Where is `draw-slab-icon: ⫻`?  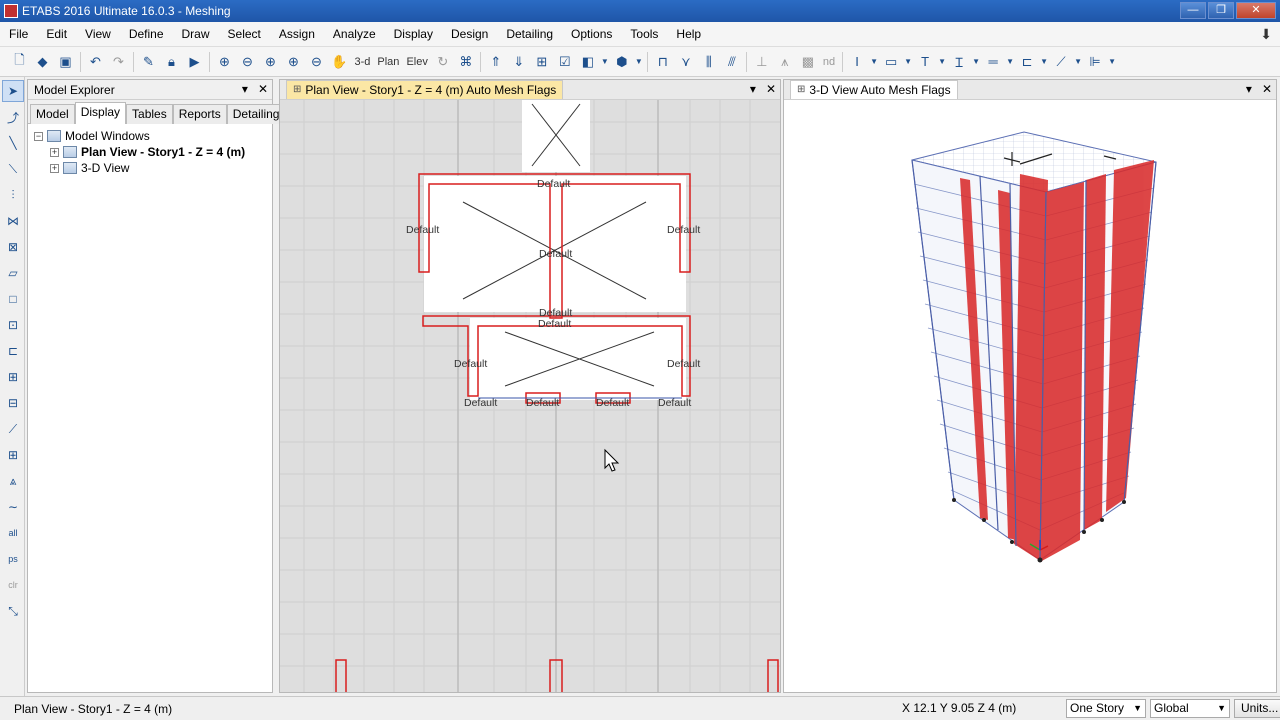 draw-slab-icon: ⫻ is located at coordinates (732, 62).